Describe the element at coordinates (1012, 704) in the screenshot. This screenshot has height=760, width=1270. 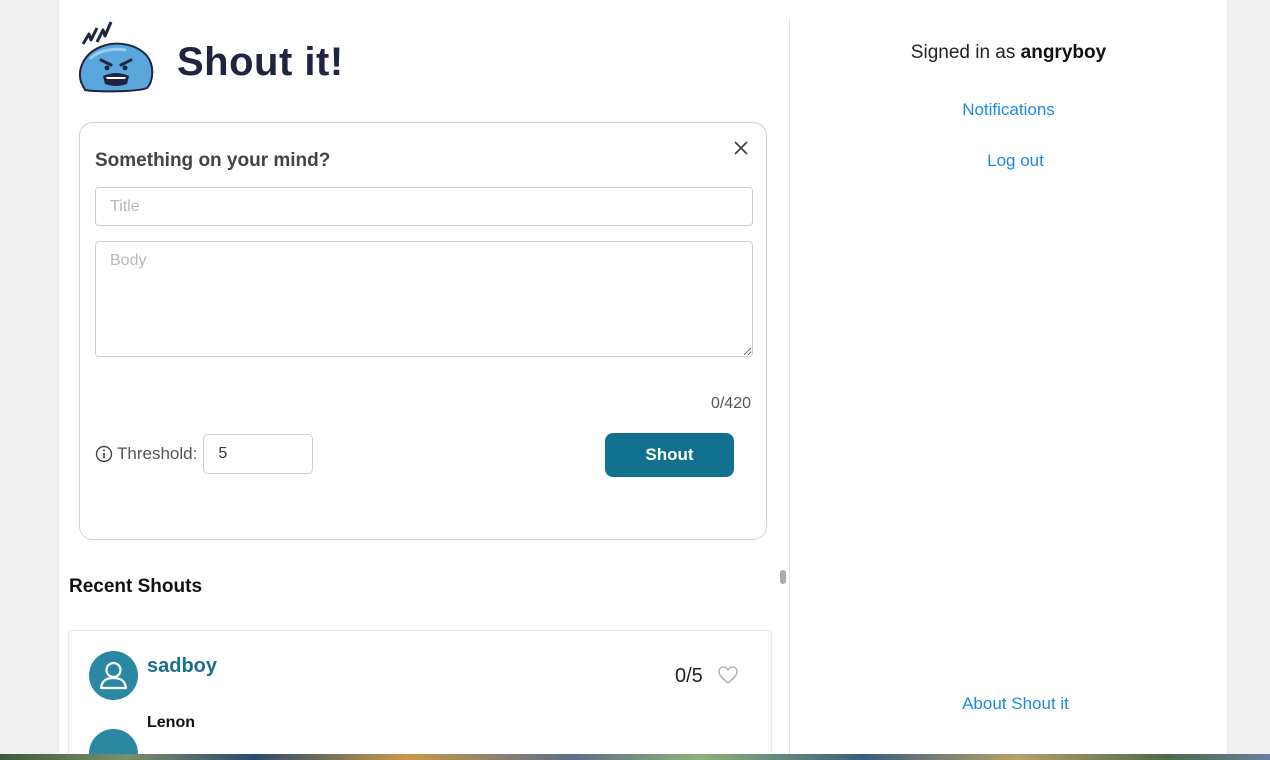
I see `about-link: About Shout it` at that location.